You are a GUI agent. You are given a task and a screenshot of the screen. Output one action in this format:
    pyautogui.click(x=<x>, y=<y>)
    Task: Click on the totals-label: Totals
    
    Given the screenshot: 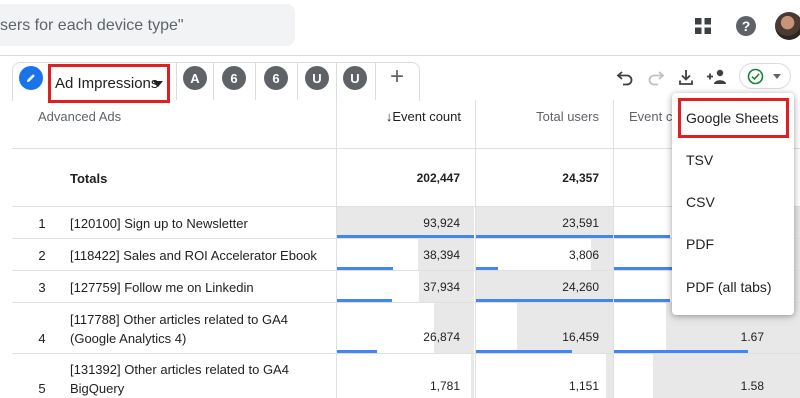 What is the action you would take?
    pyautogui.click(x=89, y=178)
    